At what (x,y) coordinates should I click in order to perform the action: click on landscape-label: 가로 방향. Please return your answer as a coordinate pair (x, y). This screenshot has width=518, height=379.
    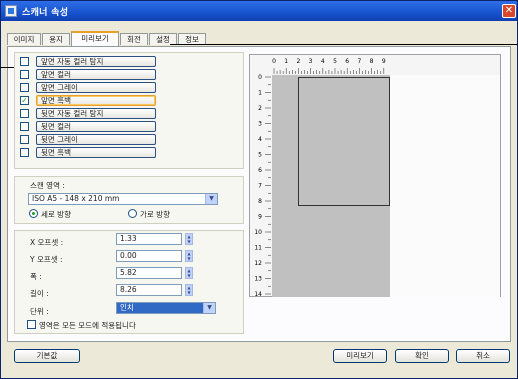
    Looking at the image, I should click on (155, 214).